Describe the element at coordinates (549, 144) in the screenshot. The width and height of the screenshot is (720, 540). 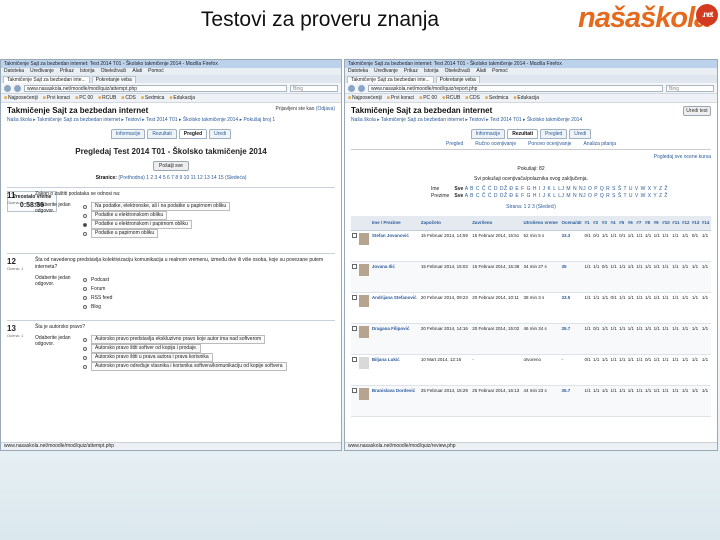
I see `subtab-regrade: Ponovo ocenjivanje` at that location.